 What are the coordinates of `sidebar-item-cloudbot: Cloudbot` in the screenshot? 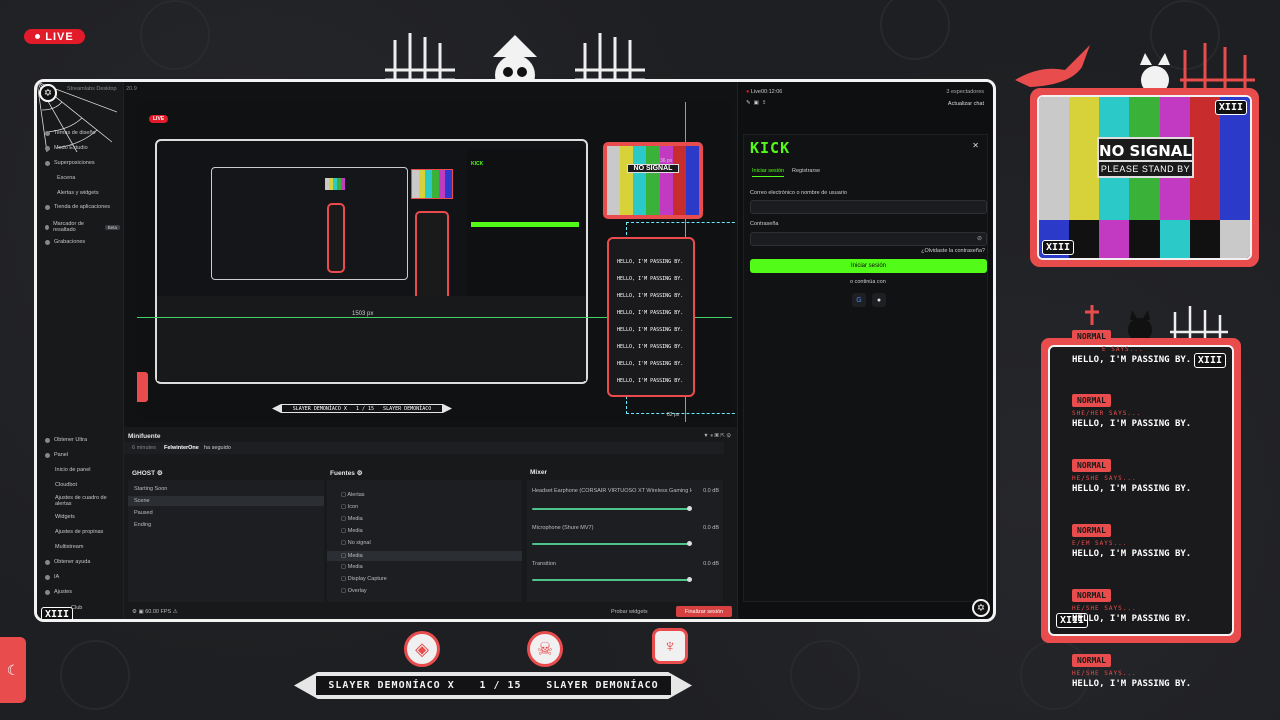 It's located at (66, 485).